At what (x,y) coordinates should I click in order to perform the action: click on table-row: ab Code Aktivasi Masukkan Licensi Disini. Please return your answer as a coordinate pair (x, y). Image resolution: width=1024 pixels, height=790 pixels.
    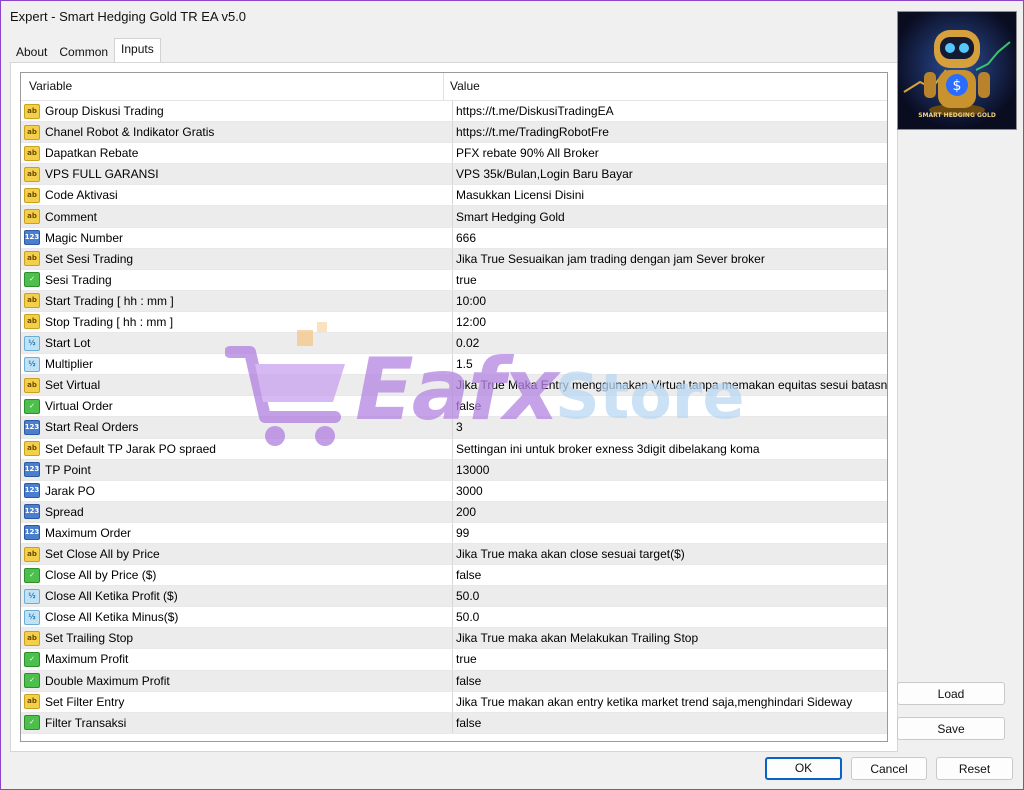
    Looking at the image, I should click on (454, 196).